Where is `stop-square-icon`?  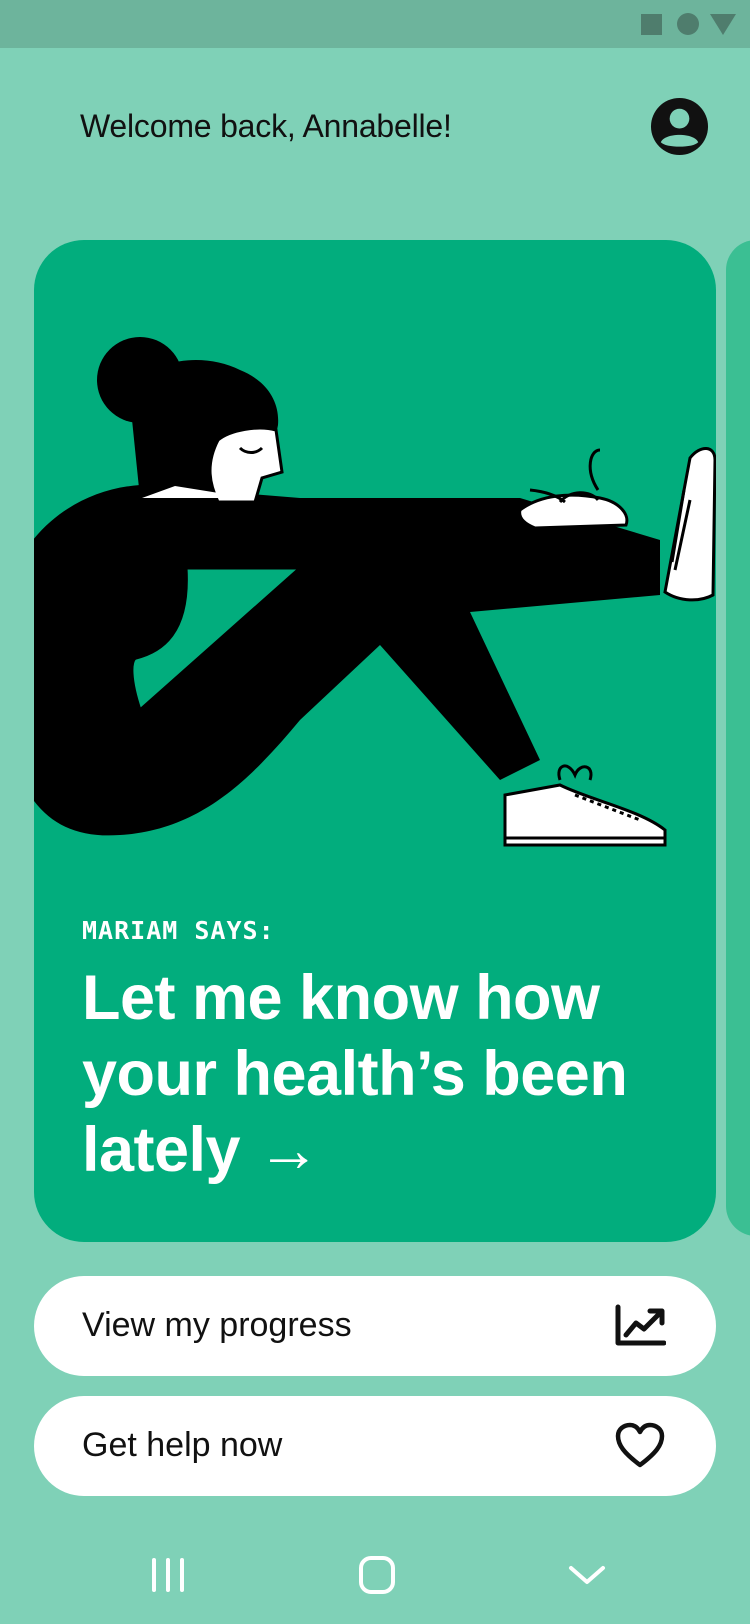 stop-square-icon is located at coordinates (651, 24).